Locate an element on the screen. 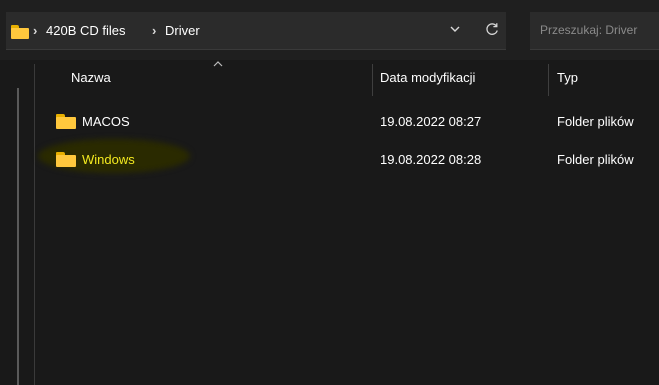 The image size is (659, 385). search-input: Przeszukaj: Driver is located at coordinates (594, 31).